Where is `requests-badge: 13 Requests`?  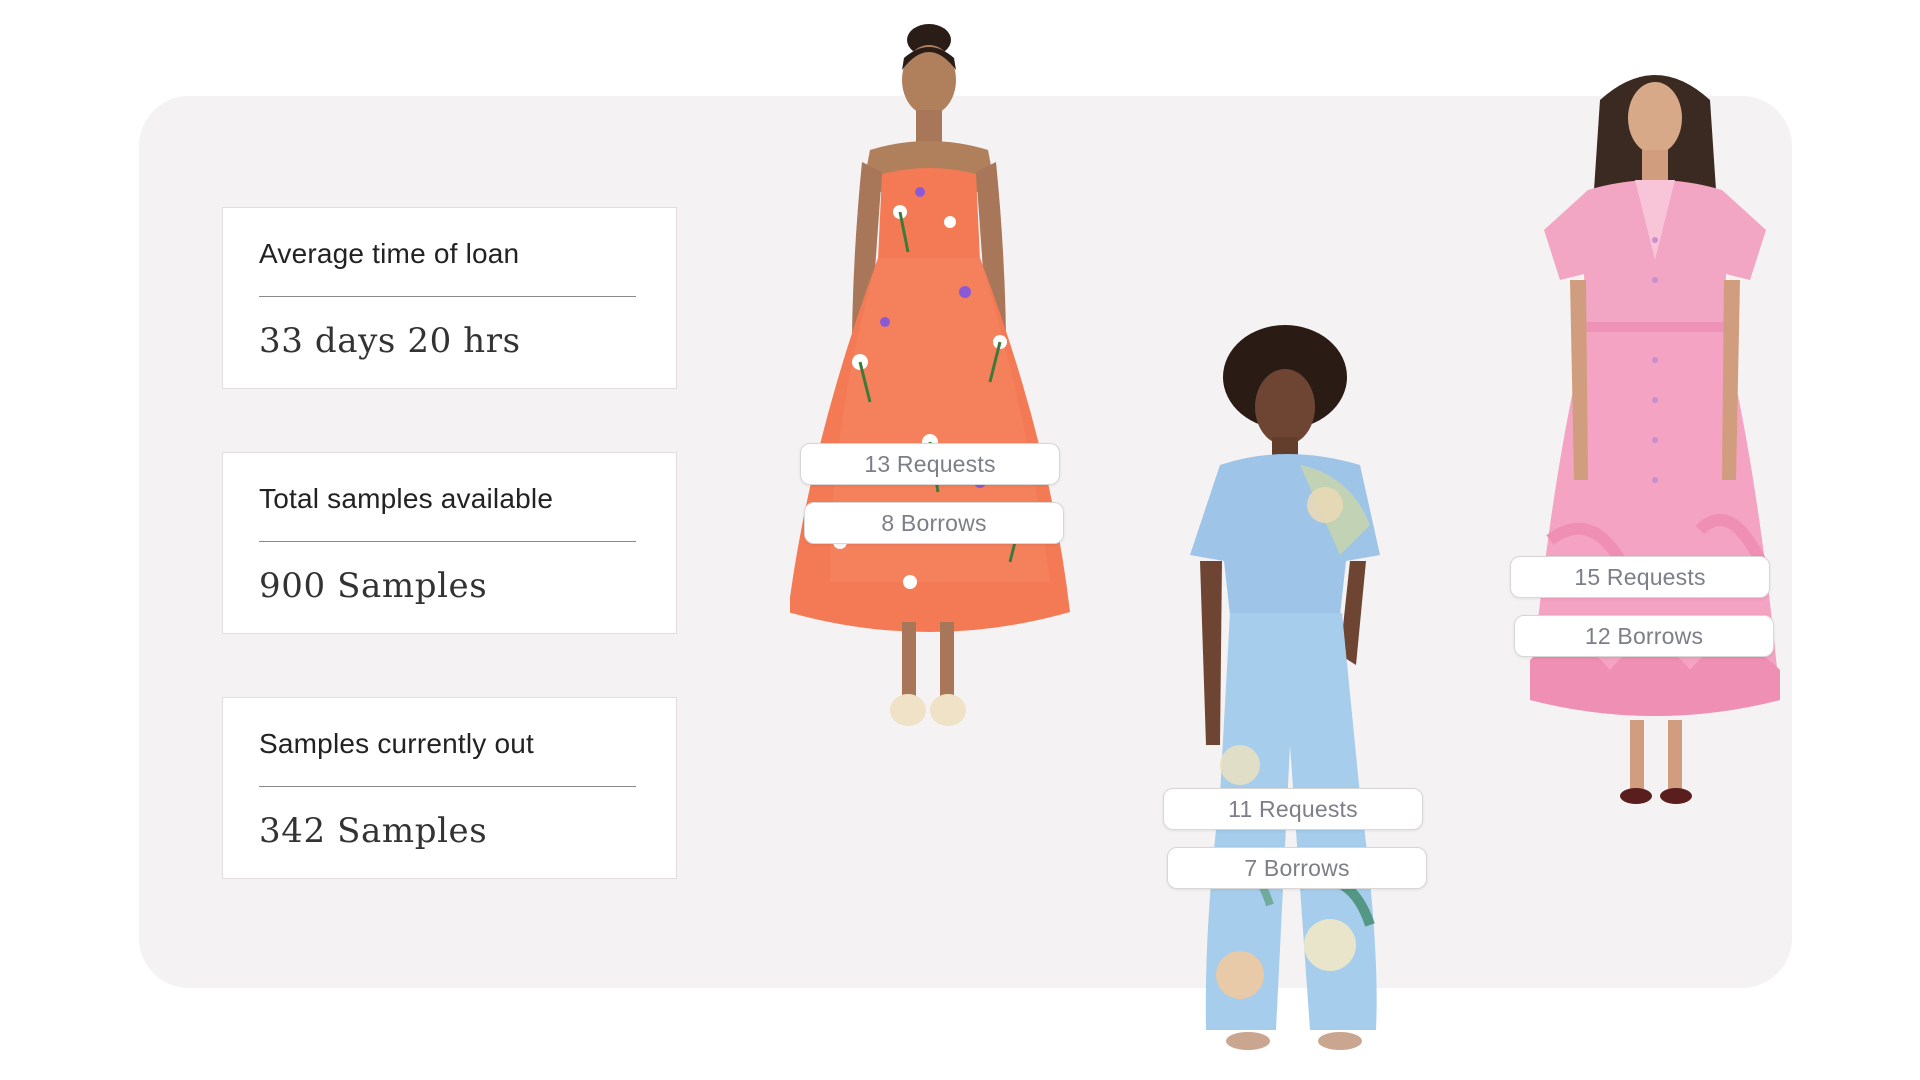
requests-badge: 13 Requests is located at coordinates (930, 464).